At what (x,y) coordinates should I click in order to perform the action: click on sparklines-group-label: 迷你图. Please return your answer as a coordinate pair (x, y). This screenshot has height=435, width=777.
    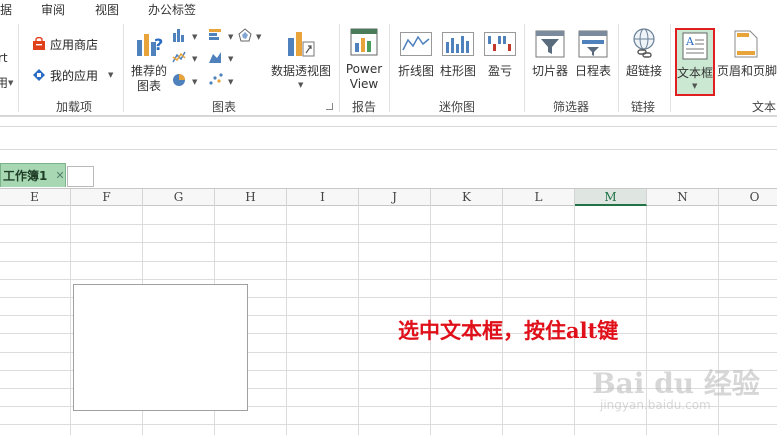
    Looking at the image, I should click on (457, 107).